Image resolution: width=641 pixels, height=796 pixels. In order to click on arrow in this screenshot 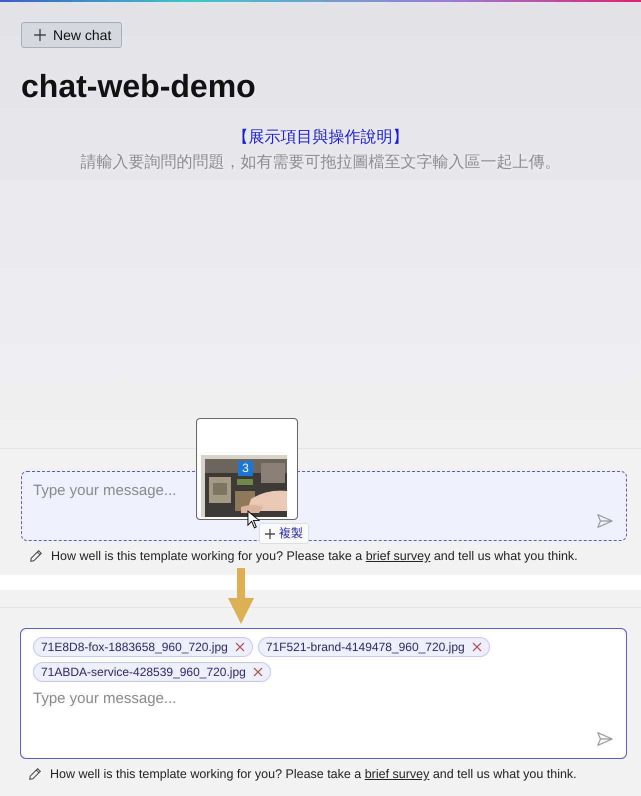, I will do `click(241, 596)`.